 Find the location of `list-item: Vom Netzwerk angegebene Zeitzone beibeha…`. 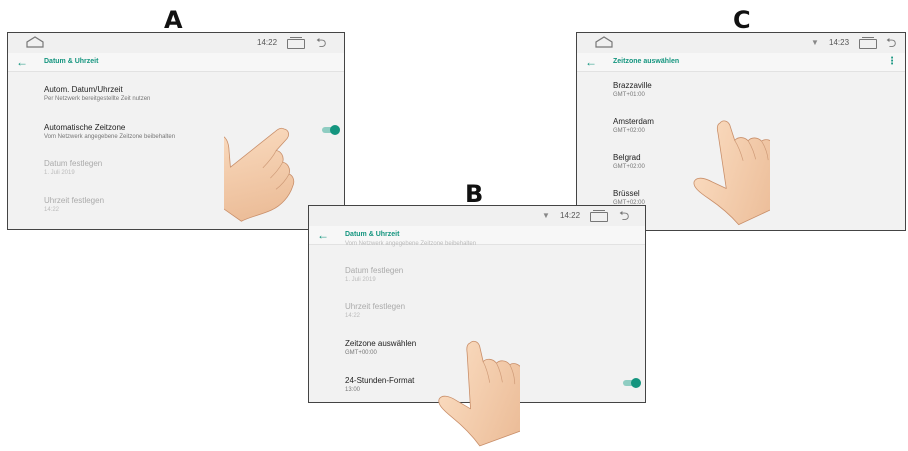

list-item: Vom Netzwerk angegebene Zeitzone beibeha… is located at coordinates (410, 244).